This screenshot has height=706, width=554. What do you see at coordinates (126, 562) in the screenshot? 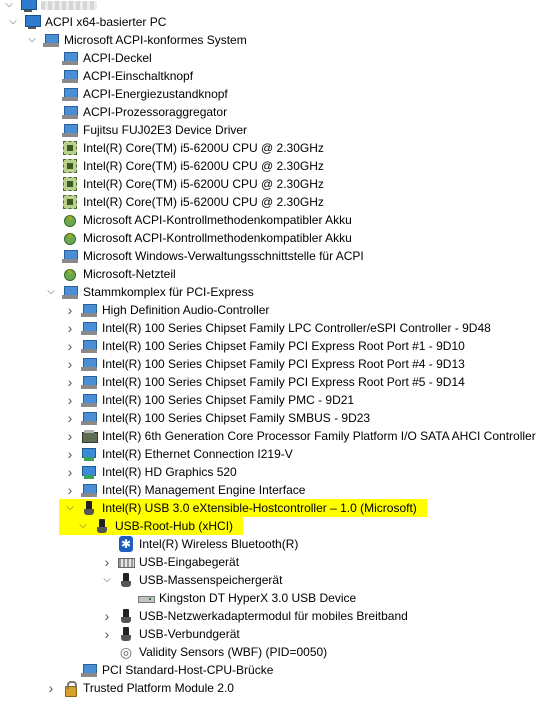
I see `keyboard-icon` at bounding box center [126, 562].